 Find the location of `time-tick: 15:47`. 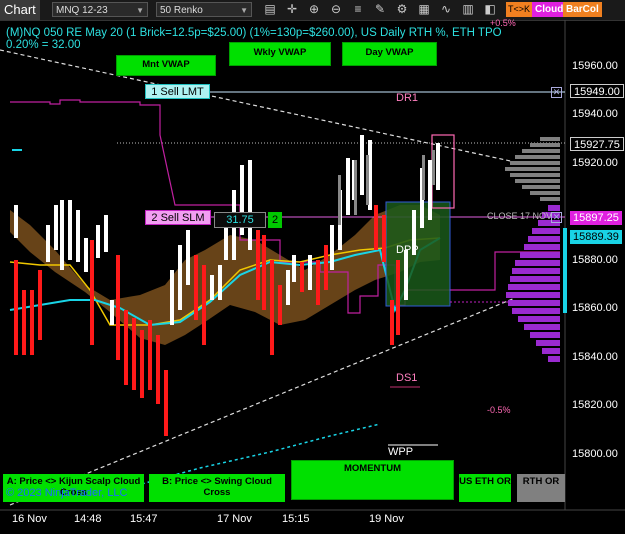

time-tick: 15:47 is located at coordinates (144, 519).